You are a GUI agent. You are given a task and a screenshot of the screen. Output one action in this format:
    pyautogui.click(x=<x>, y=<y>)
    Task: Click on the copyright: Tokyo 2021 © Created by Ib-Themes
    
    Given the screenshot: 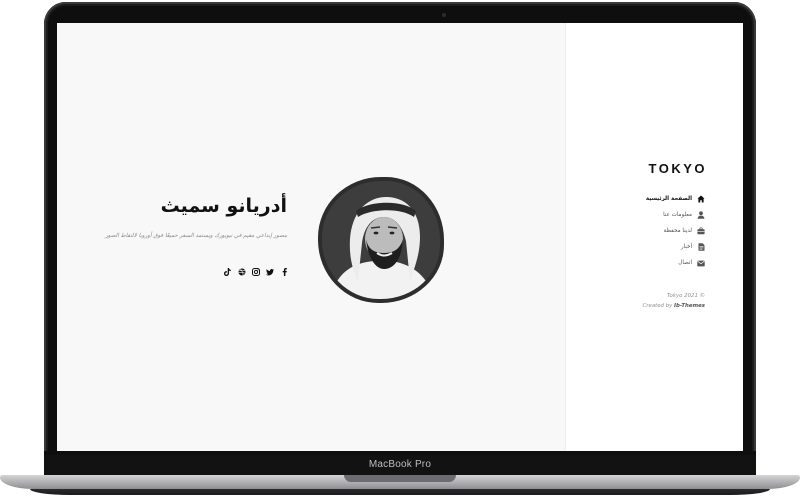 What is the action you would take?
    pyautogui.click(x=661, y=301)
    